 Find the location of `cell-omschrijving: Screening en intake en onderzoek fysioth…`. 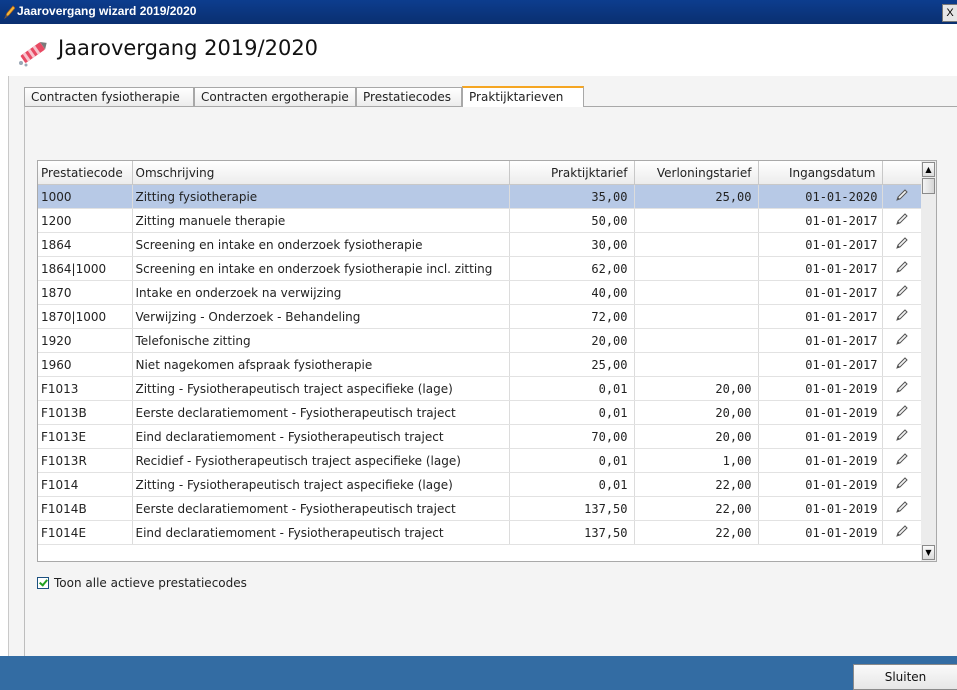

cell-omschrijving: Screening en intake en onderzoek fysioth… is located at coordinates (321, 268).